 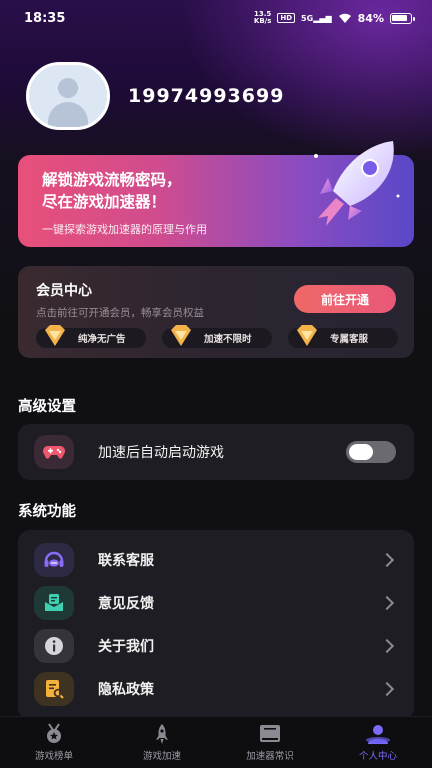 What do you see at coordinates (112, 191) in the screenshot?
I see `promo-title: 解锁游戏流畅密码， 尽在游戏加速器！` at bounding box center [112, 191].